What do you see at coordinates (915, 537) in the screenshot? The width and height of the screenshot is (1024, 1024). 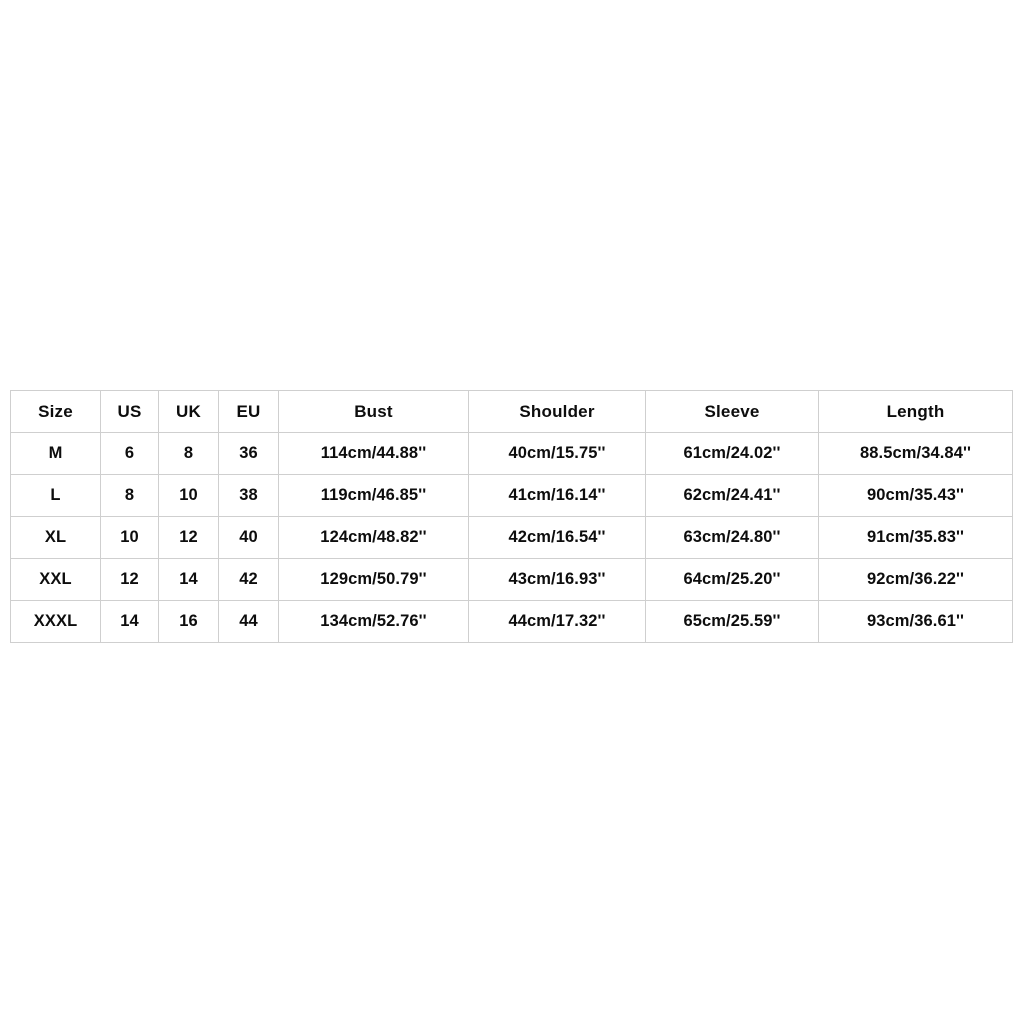 I see `cell-length: 91cm/35.83''` at bounding box center [915, 537].